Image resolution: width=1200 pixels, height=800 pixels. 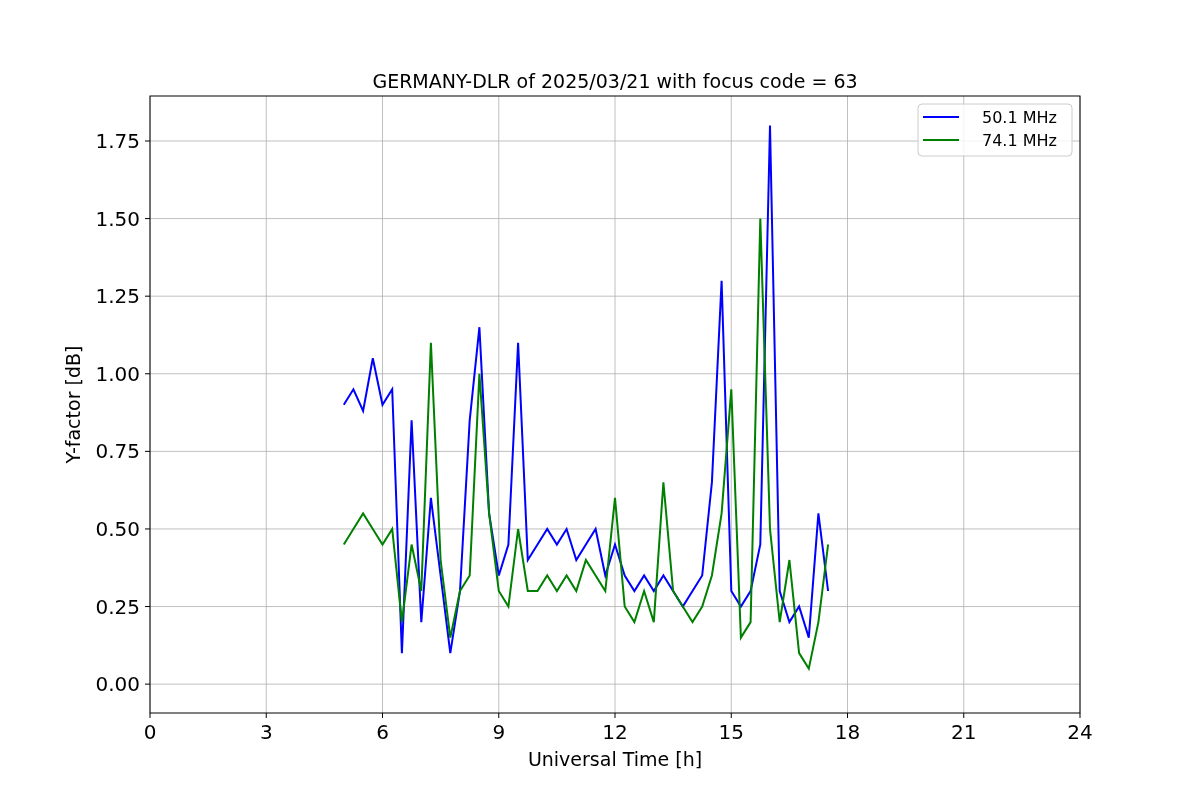 What do you see at coordinates (266, 732) in the screenshot?
I see `x-tick-label: 3` at bounding box center [266, 732].